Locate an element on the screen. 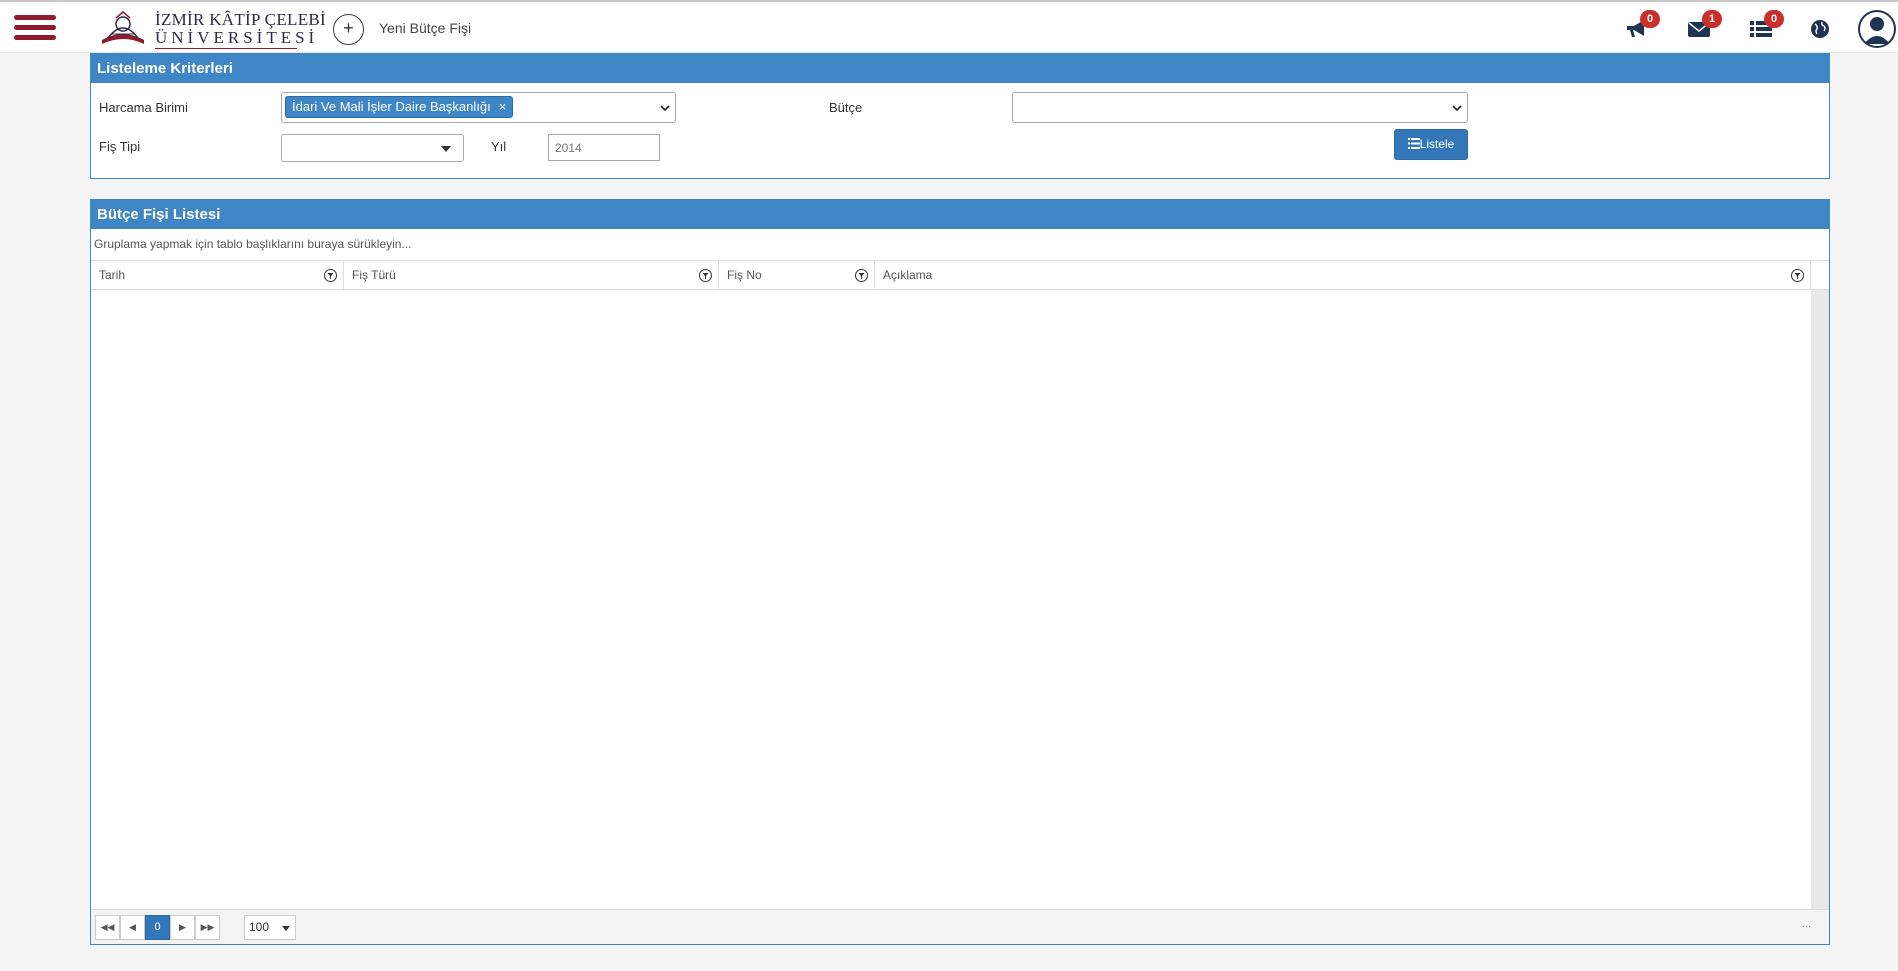  grid-vertical-scrollbar is located at coordinates (1820, 599).